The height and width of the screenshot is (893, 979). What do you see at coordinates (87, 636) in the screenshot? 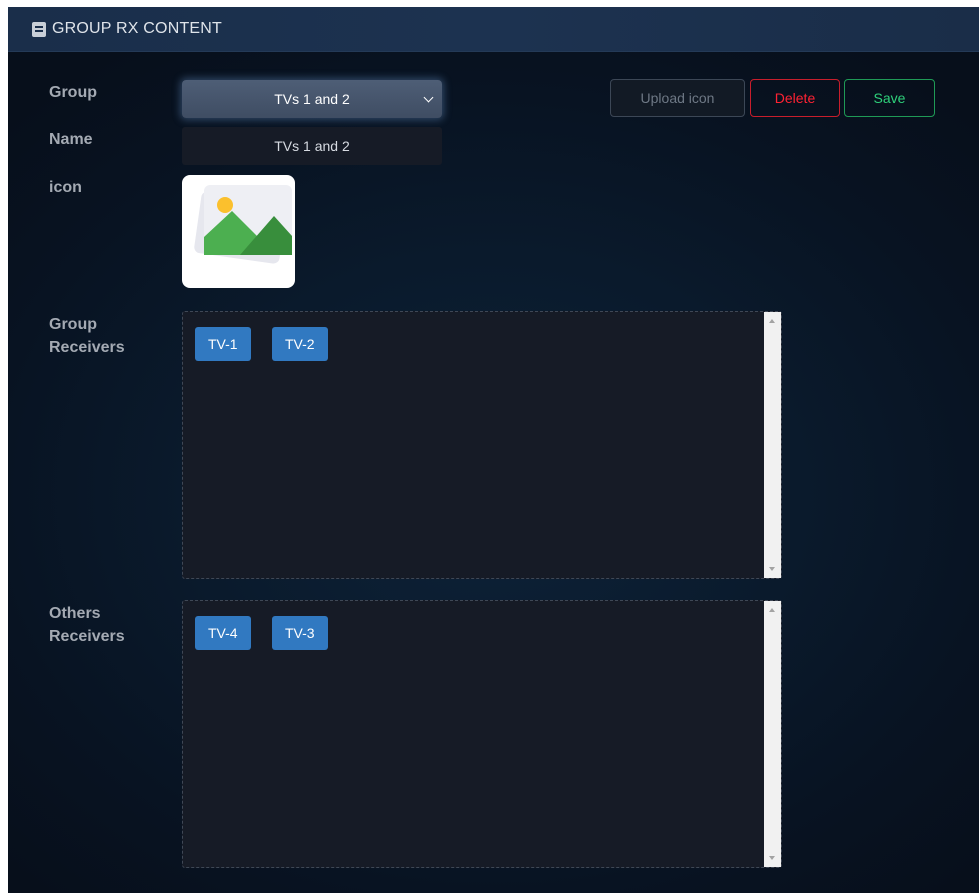
I see `others-receivers-label-line2: Receivers` at bounding box center [87, 636].